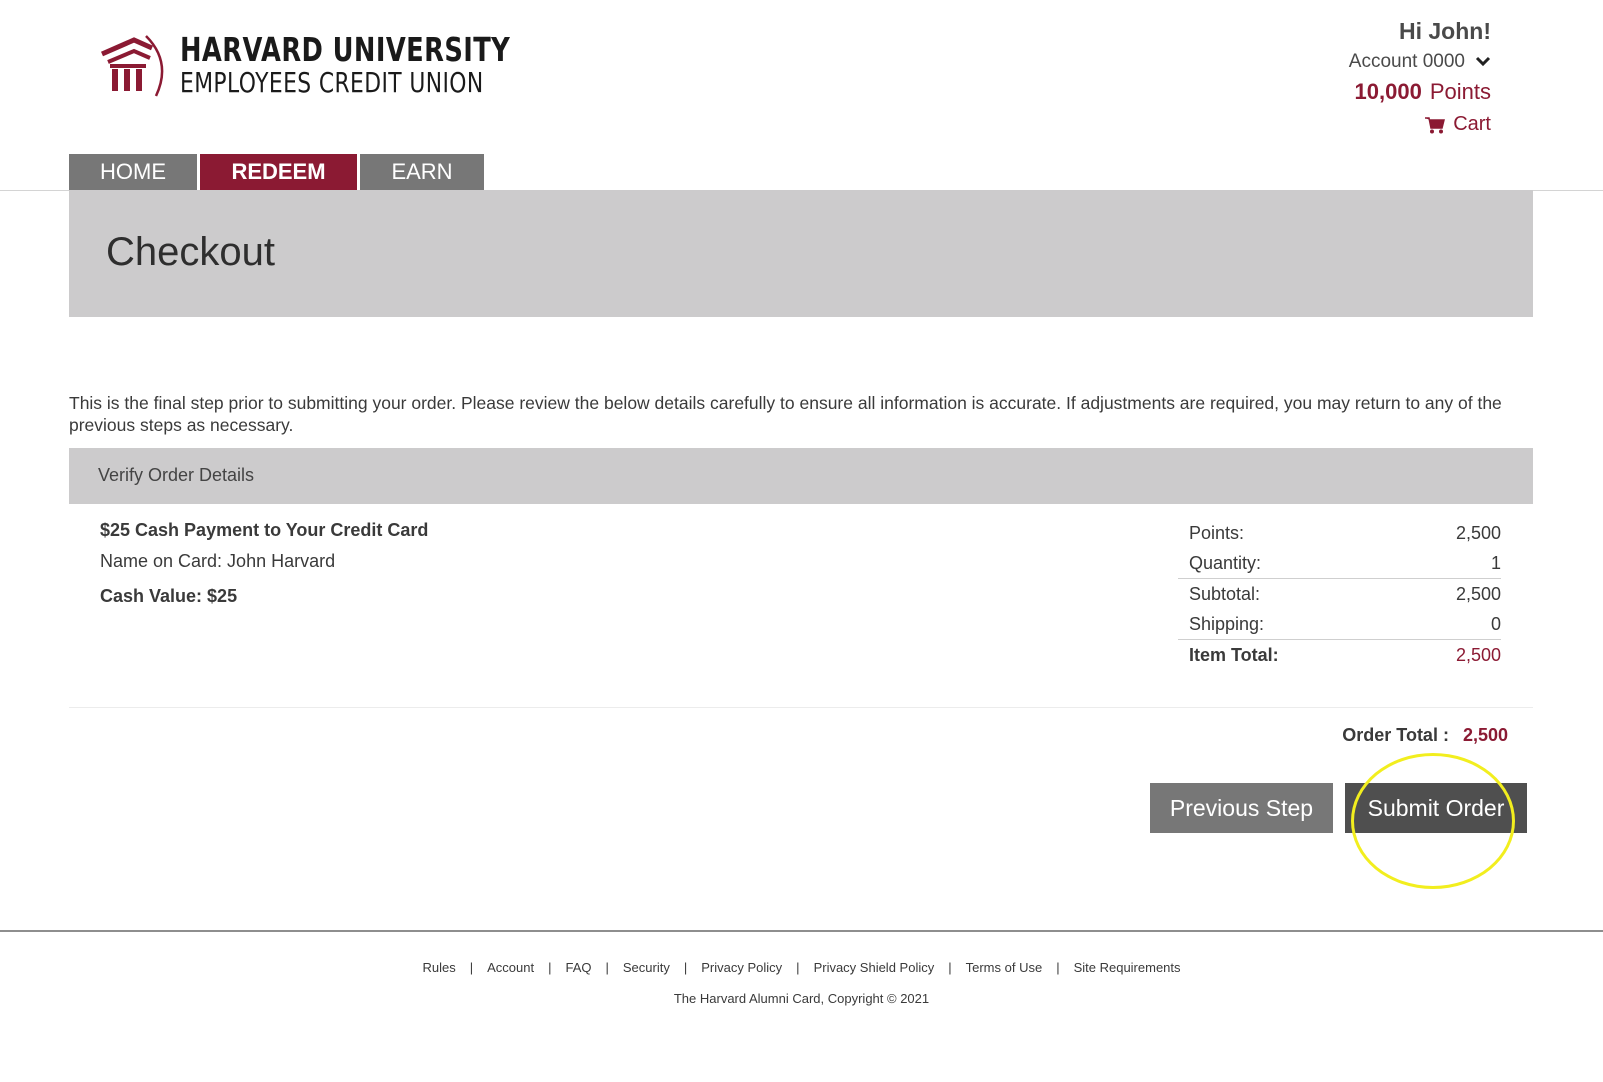 Image resolution: width=1603 pixels, height=1082 pixels. What do you see at coordinates (1234, 655) in the screenshot?
I see `summary-label: Item Total:` at bounding box center [1234, 655].